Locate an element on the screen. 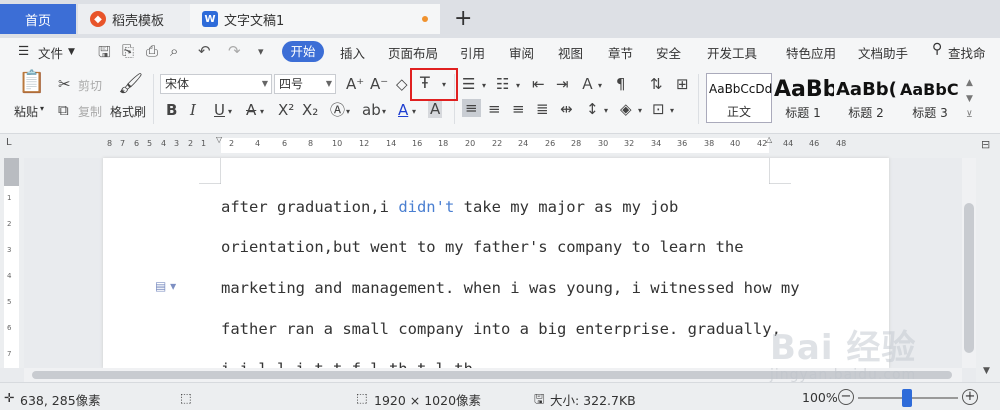  paste-button: 粘贴 is located at coordinates (26, 111).